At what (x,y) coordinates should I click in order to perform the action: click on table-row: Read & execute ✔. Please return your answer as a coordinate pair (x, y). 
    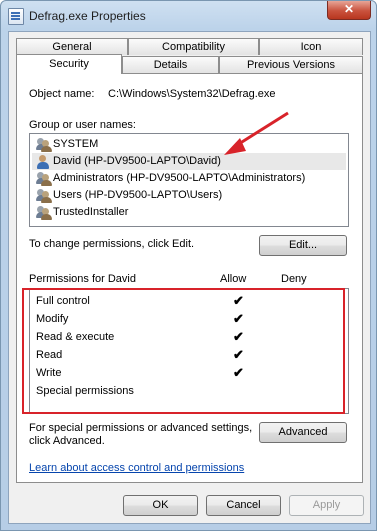
    Looking at the image, I should click on (189, 338).